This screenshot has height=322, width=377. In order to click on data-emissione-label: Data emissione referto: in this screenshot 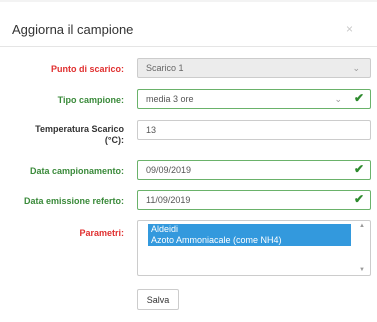, I will do `click(73, 201)`.